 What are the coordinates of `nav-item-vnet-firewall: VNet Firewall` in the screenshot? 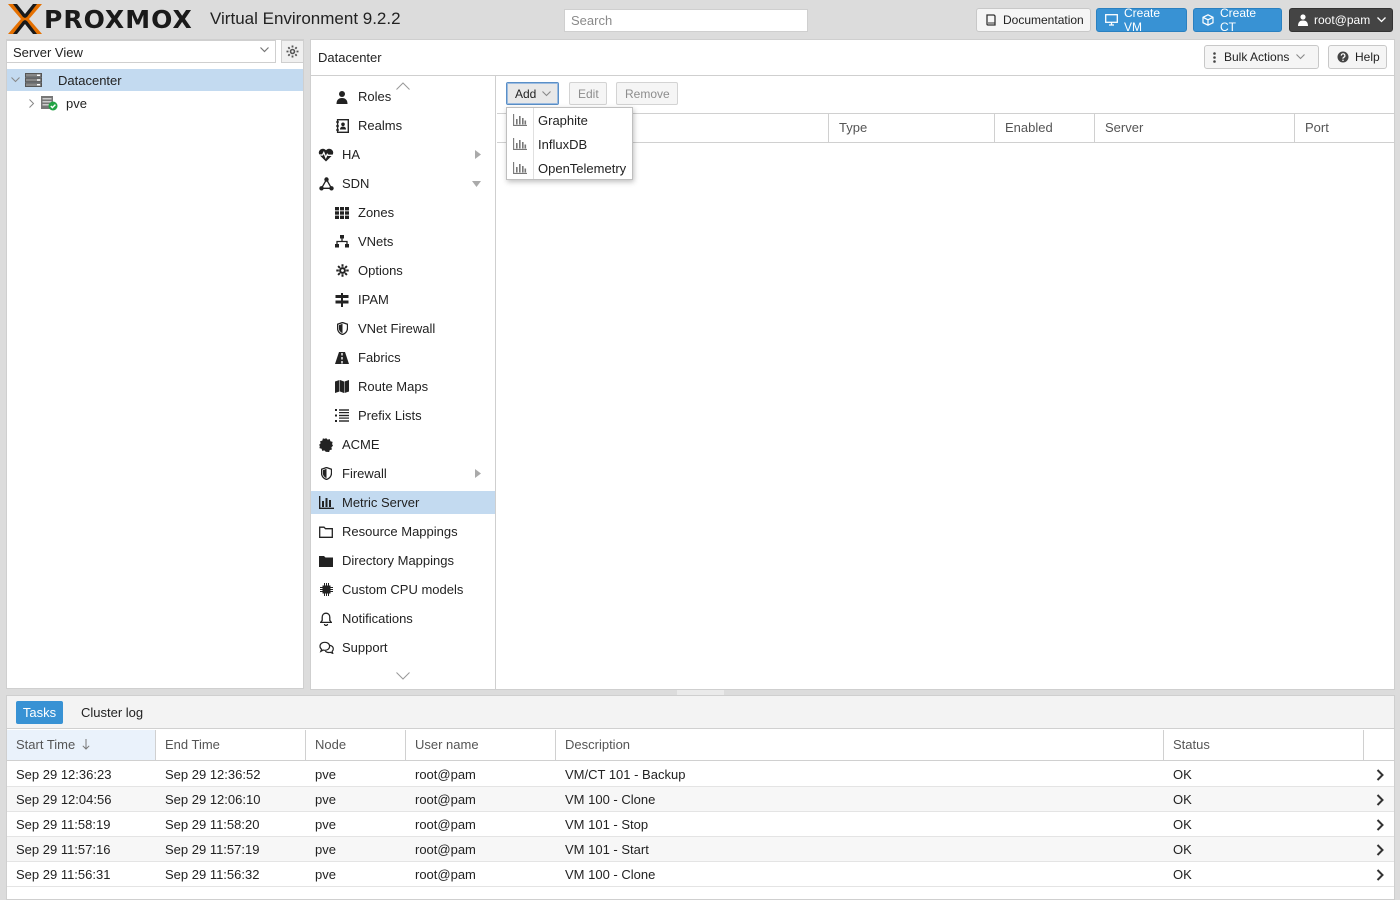 It's located at (403, 328).